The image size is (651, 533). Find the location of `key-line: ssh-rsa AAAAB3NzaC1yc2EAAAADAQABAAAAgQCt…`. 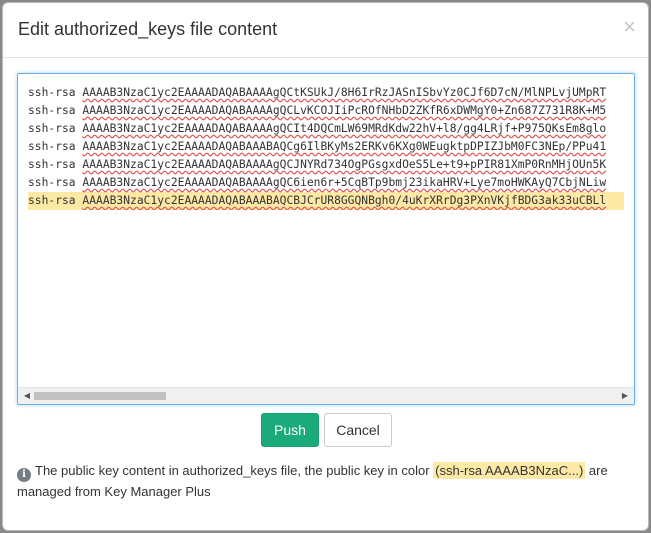

key-line: ssh-rsa AAAAB3NzaC1yc2EAAAADAQABAAAAgQCt… is located at coordinates (326, 93).